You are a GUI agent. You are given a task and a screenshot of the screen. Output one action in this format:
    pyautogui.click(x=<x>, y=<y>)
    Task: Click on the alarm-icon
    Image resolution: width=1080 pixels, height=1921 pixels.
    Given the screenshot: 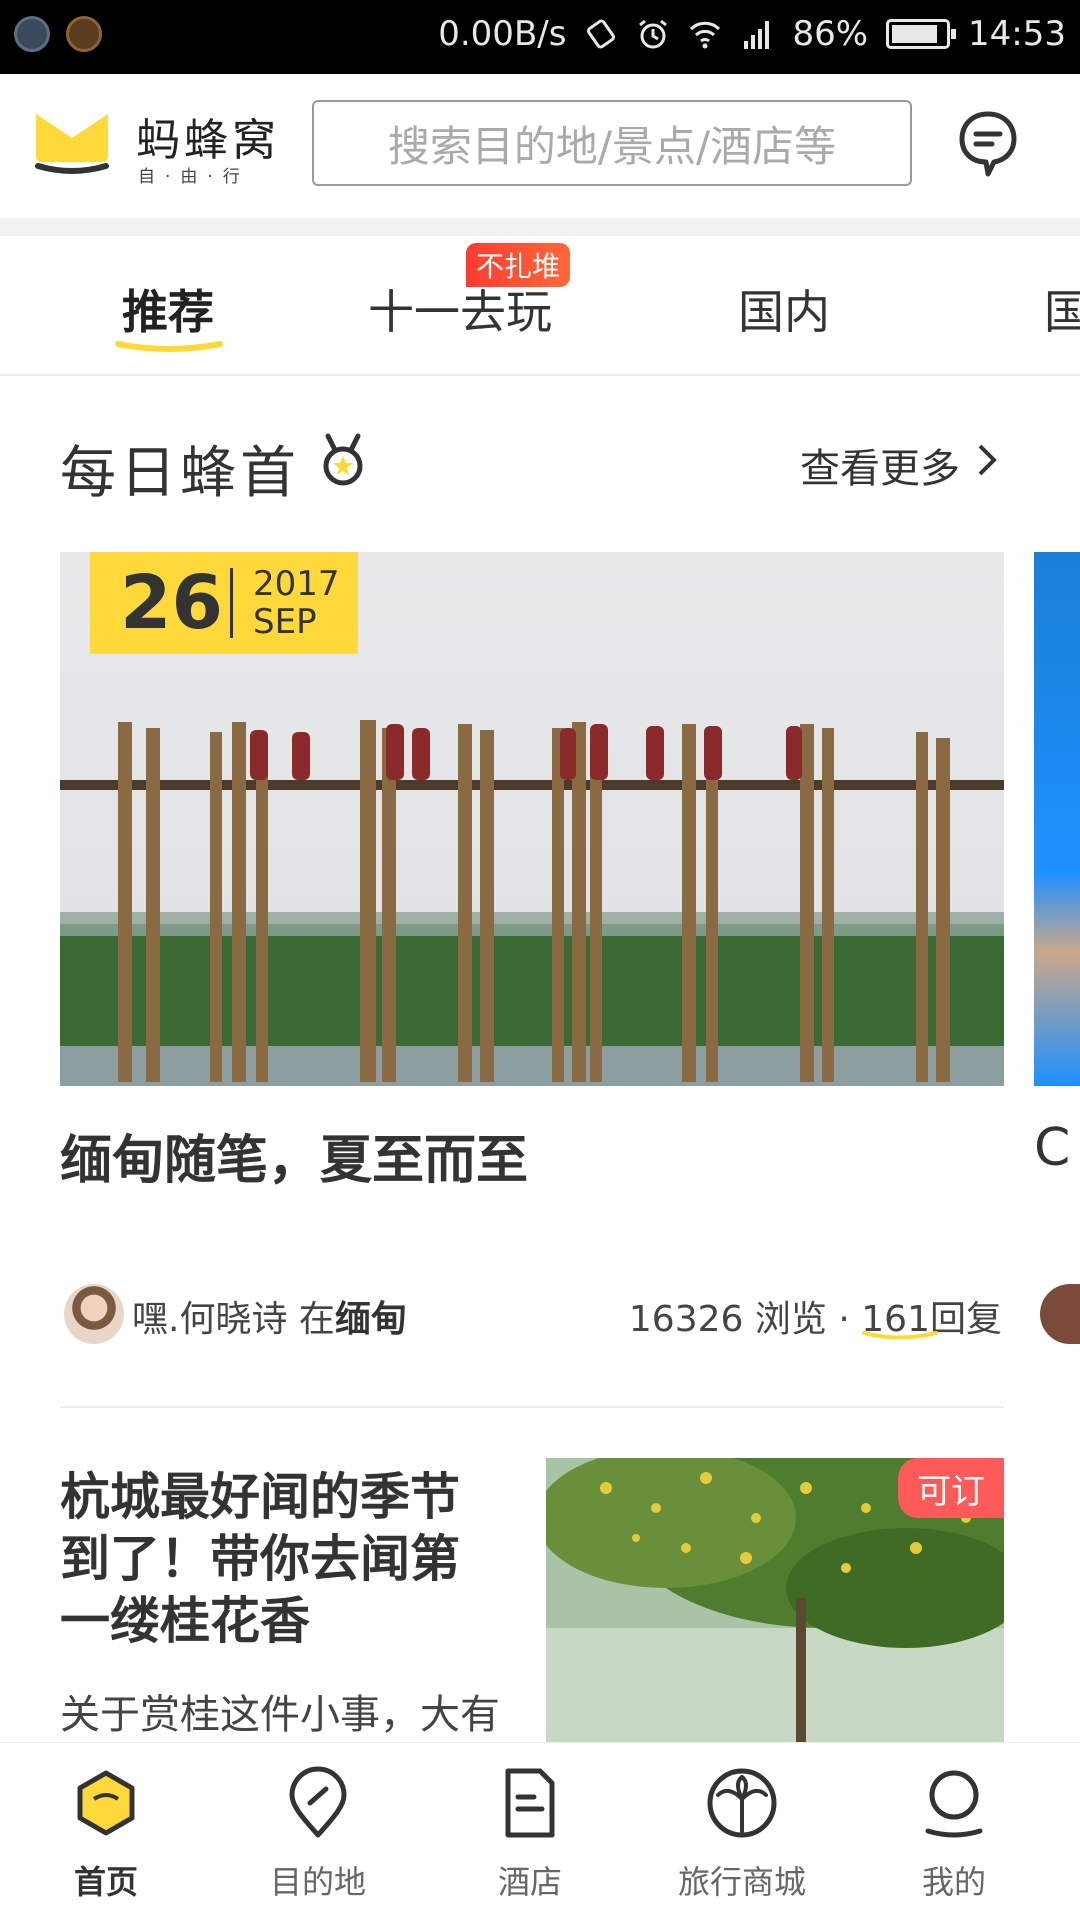 What is the action you would take?
    pyautogui.click(x=653, y=34)
    